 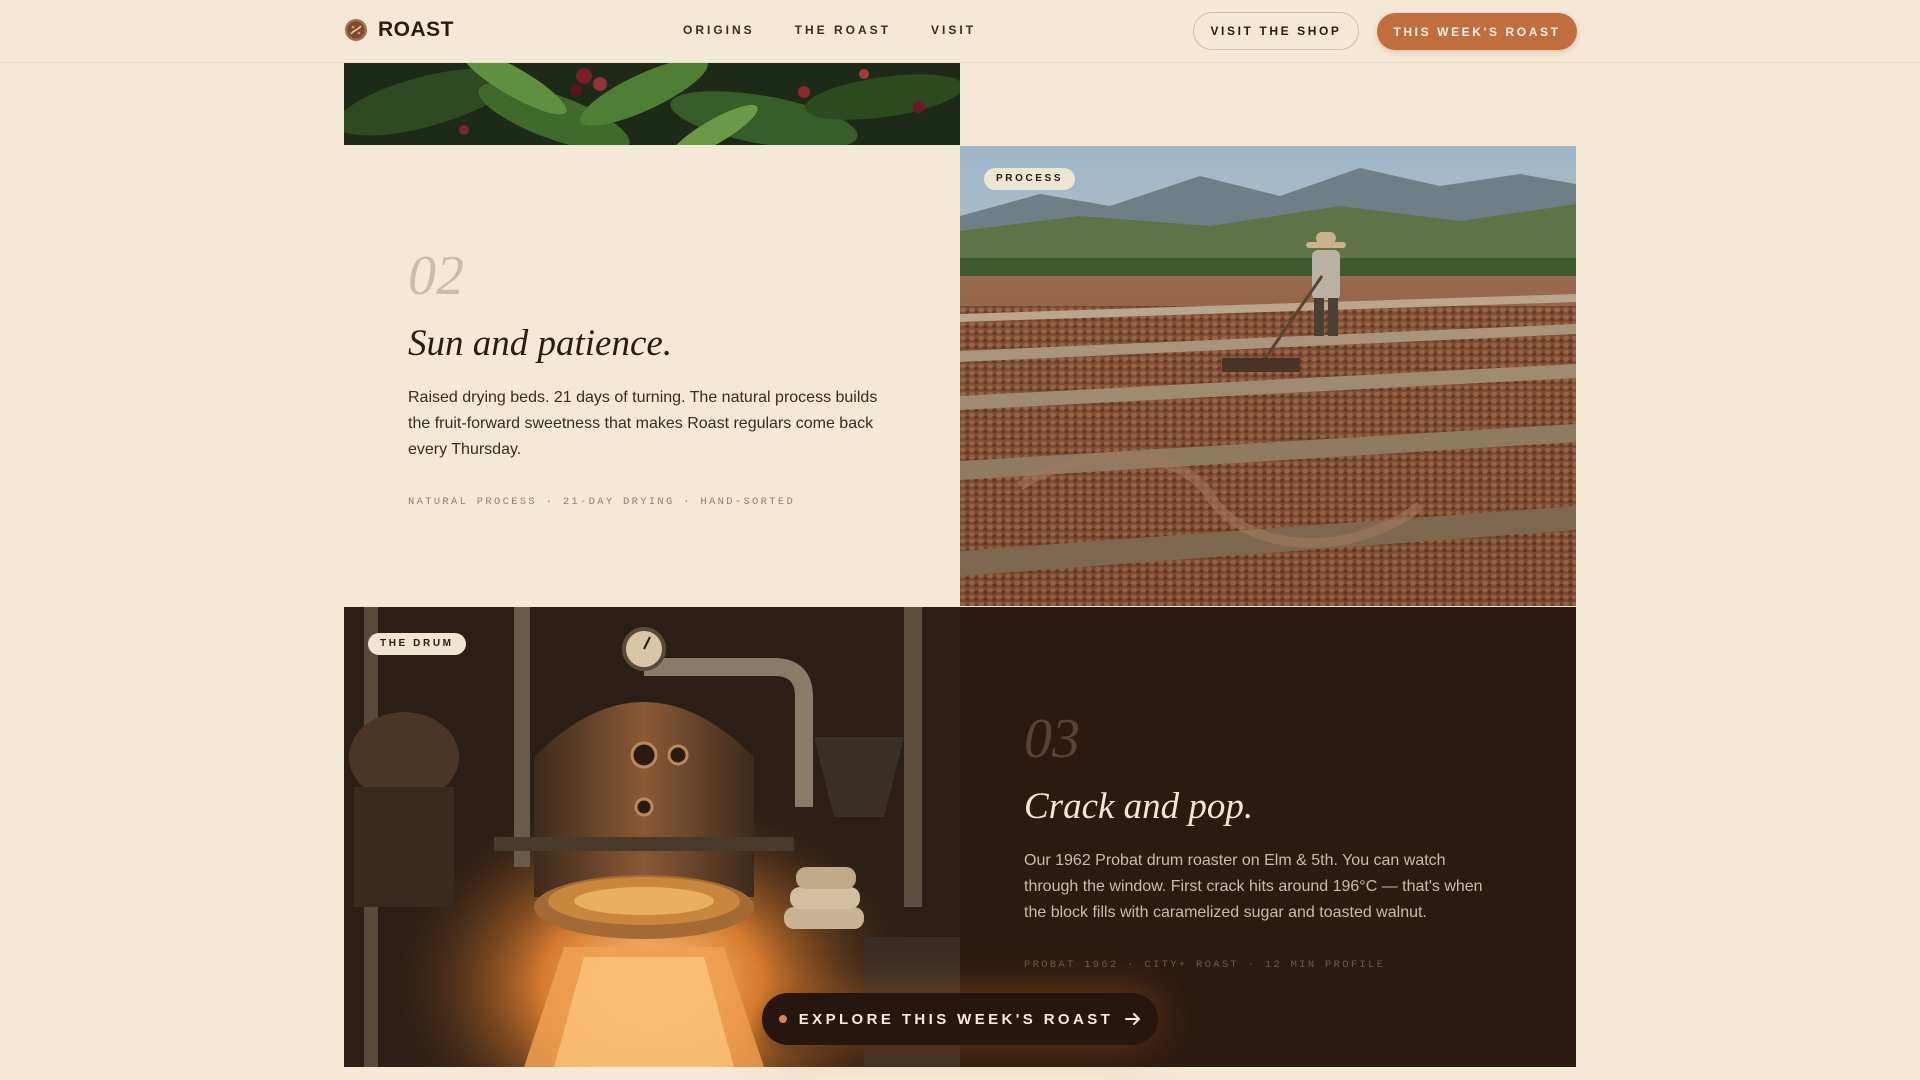 What do you see at coordinates (1052, 739) in the screenshot?
I see `step-number: 03` at bounding box center [1052, 739].